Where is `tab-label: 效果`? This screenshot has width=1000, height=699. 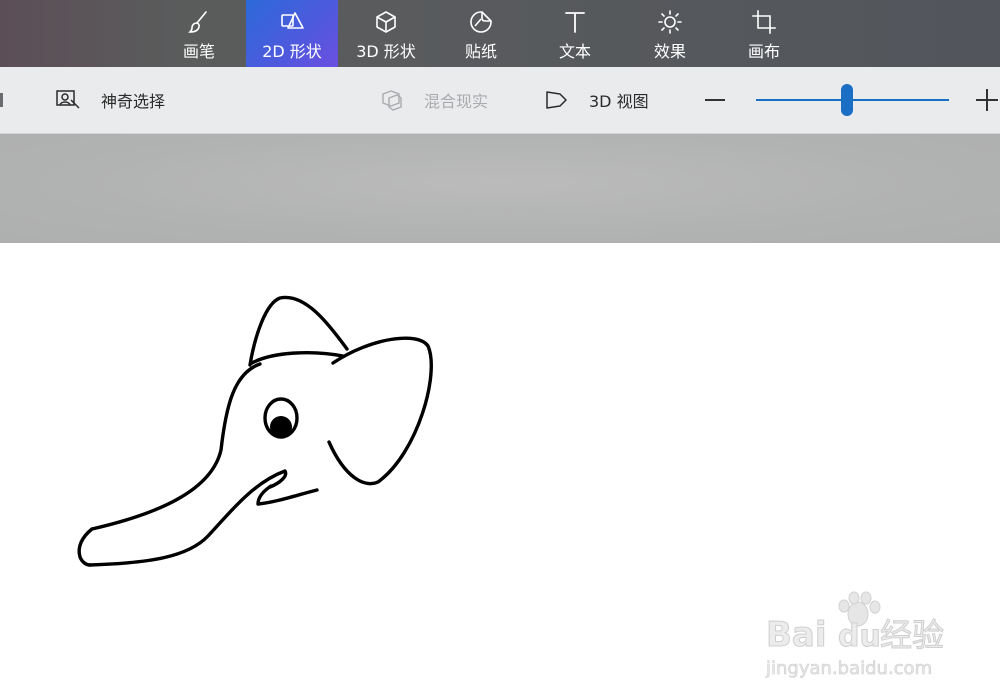
tab-label: 效果 is located at coordinates (669, 51).